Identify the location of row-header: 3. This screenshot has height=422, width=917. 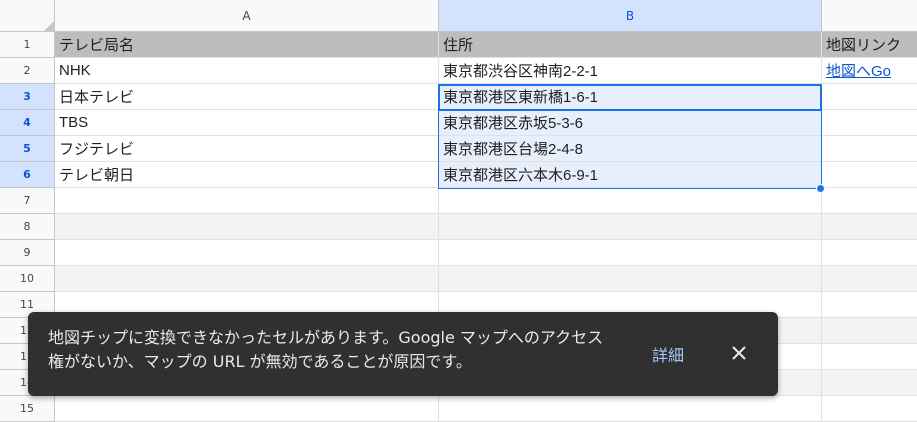
(27, 97).